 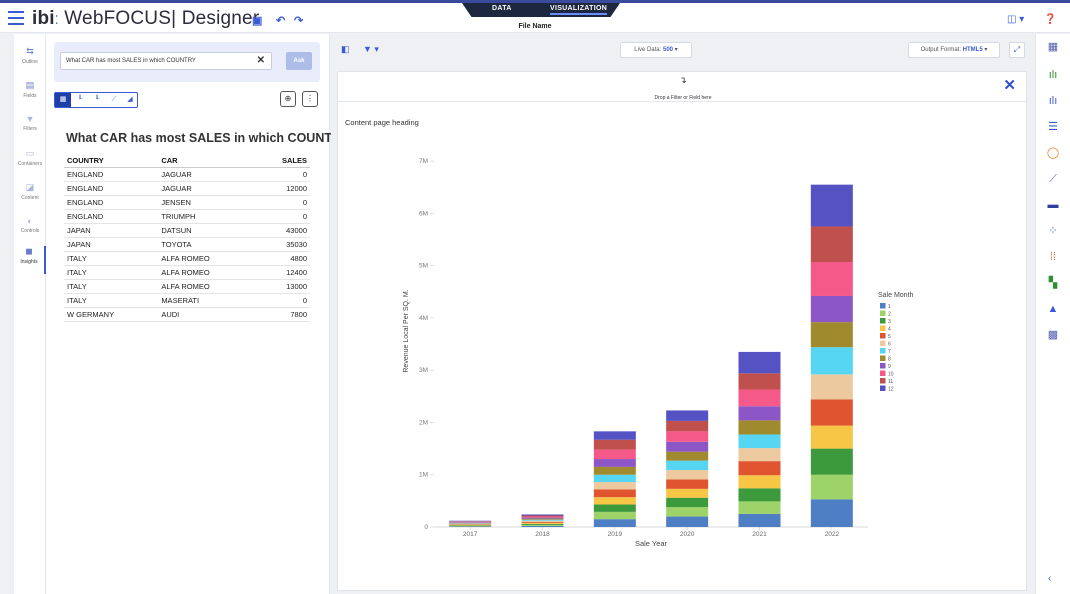 What do you see at coordinates (1053, 127) in the screenshot?
I see `horizontal-bar-icon: ☰` at bounding box center [1053, 127].